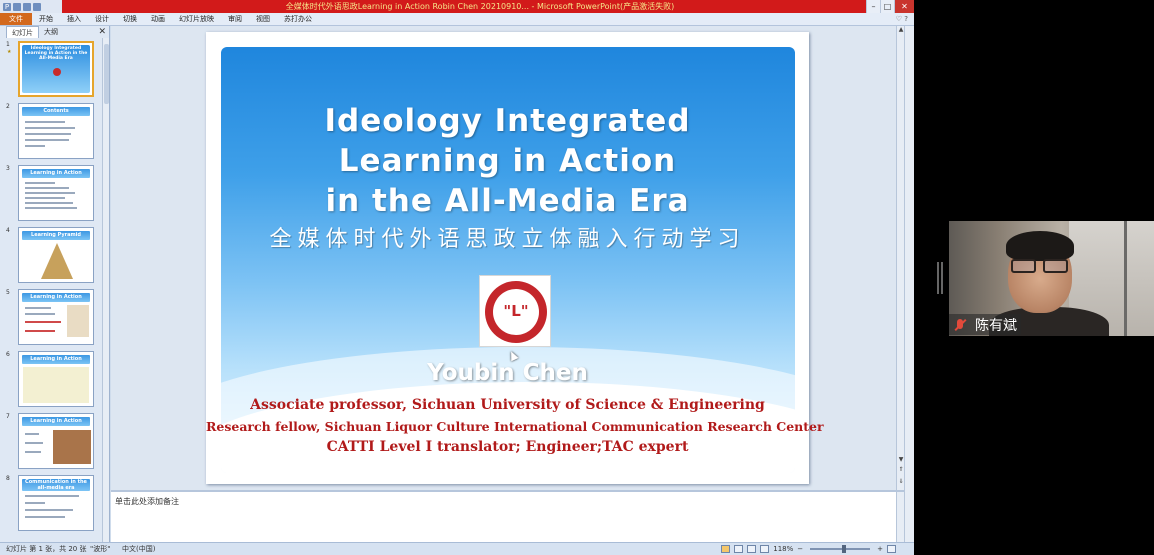  I want to click on slide-subtitle: 全媒体时代外语思政立体融入行动学习, so click(507, 240).